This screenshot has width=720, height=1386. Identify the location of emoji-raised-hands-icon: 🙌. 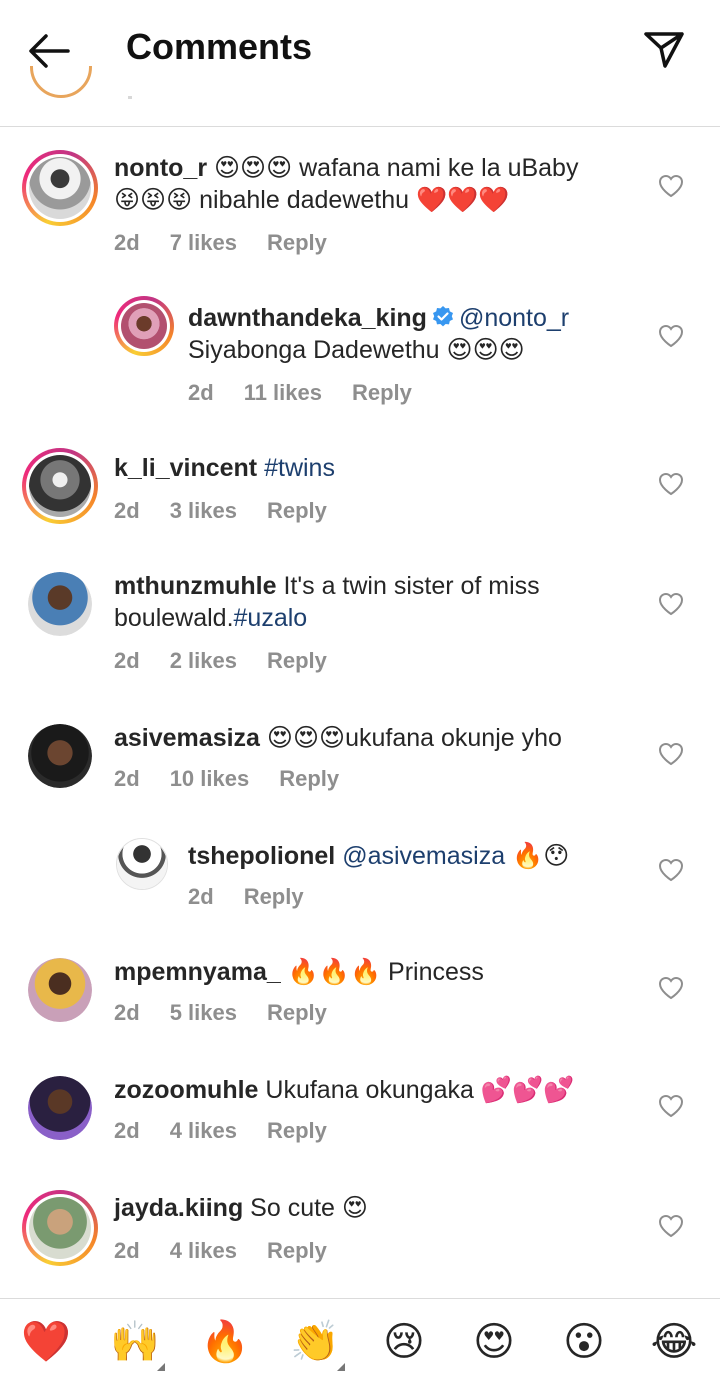
(135, 1342).